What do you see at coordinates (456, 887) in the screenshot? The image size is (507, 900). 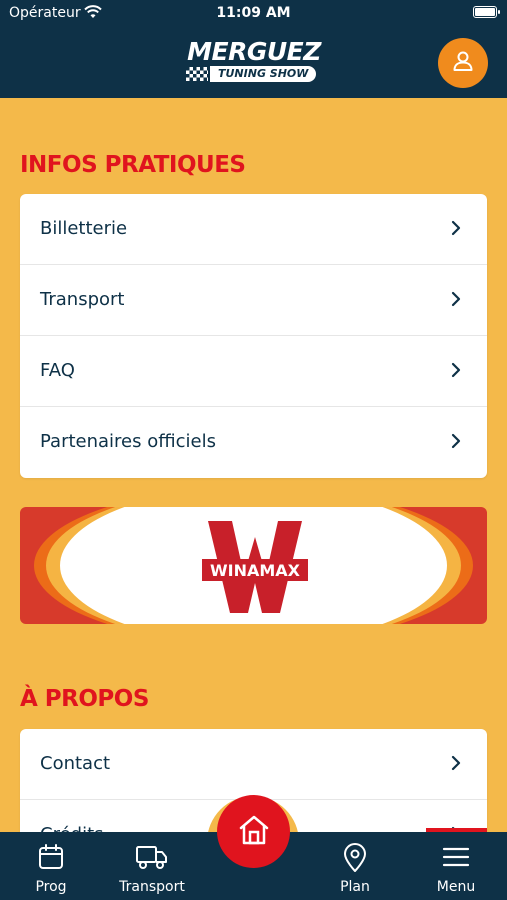 I see `tab-label: Menu` at bounding box center [456, 887].